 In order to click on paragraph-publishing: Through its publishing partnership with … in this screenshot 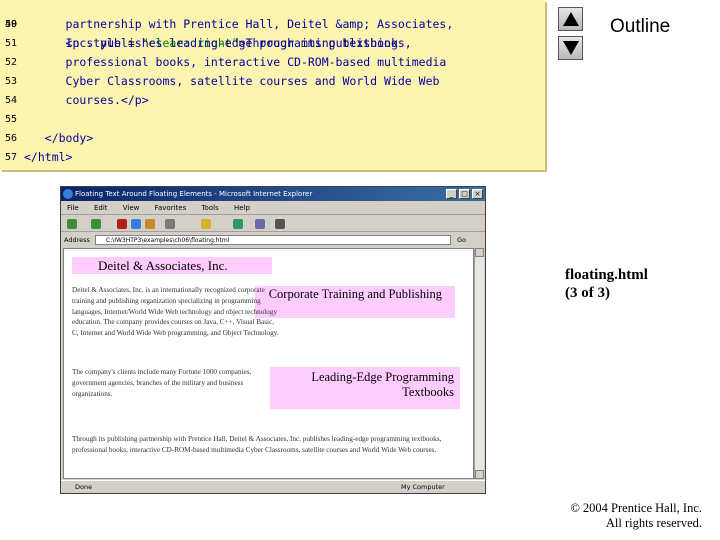, I will do `click(257, 444)`.